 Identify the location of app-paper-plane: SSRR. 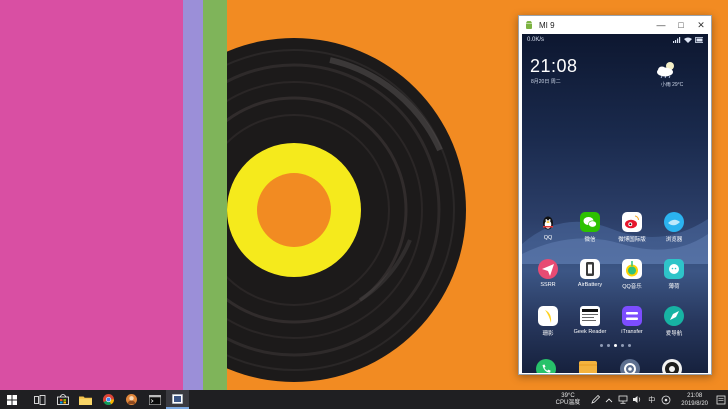
(548, 273).